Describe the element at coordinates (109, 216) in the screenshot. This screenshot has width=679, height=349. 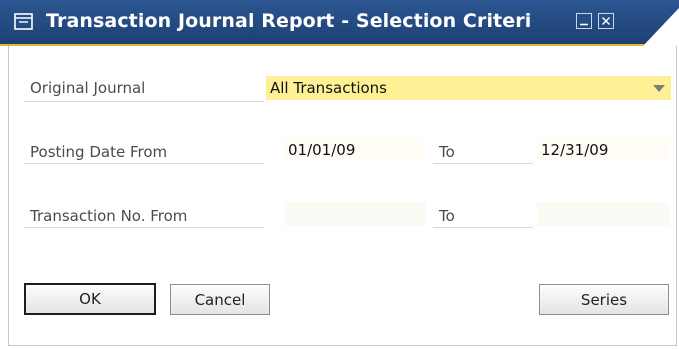
I see `transaction-no-from-label: Transaction No. From` at that location.